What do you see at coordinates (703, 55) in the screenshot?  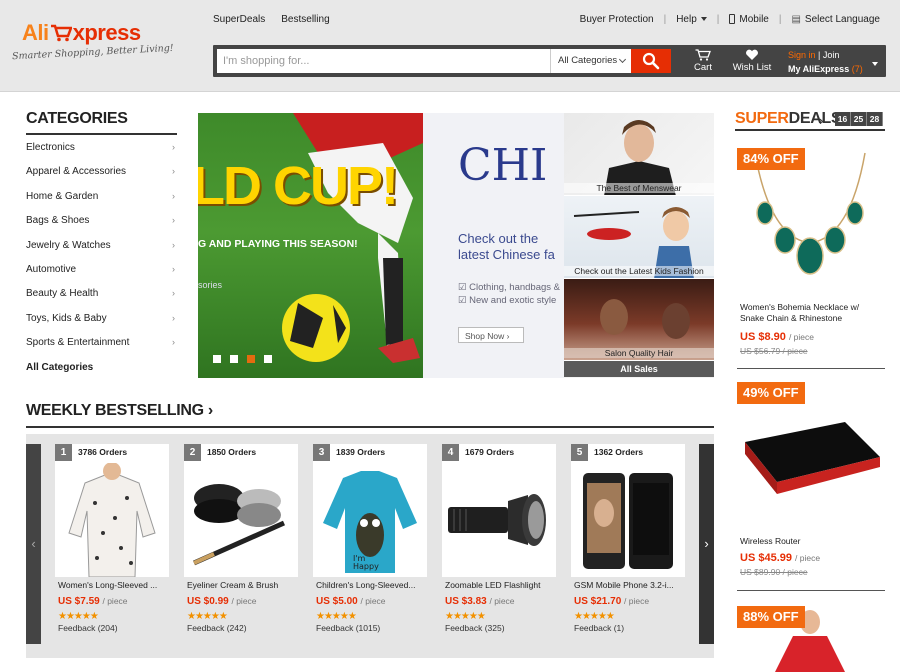 I see `cart-icon` at bounding box center [703, 55].